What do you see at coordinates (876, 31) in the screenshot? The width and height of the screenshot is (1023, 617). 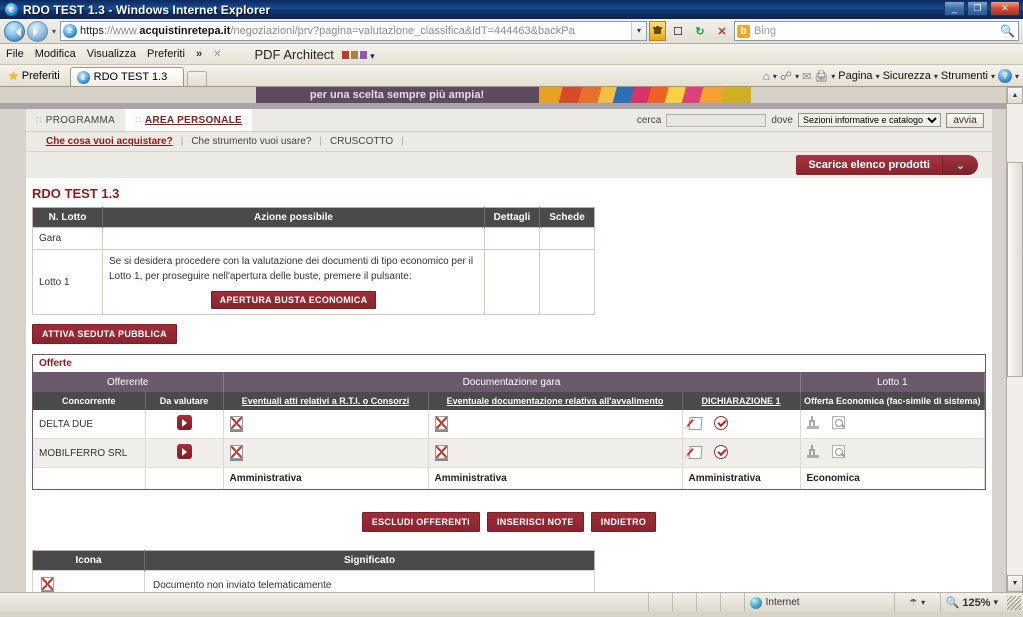 I see `search-box: b Bing 🔍` at bounding box center [876, 31].